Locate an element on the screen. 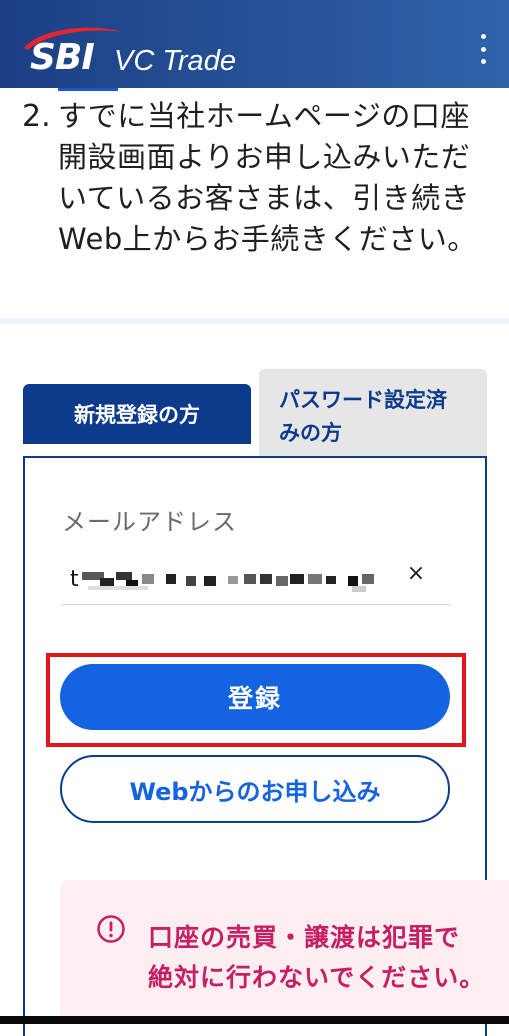  highlight-annotation-box is located at coordinates (256, 700).